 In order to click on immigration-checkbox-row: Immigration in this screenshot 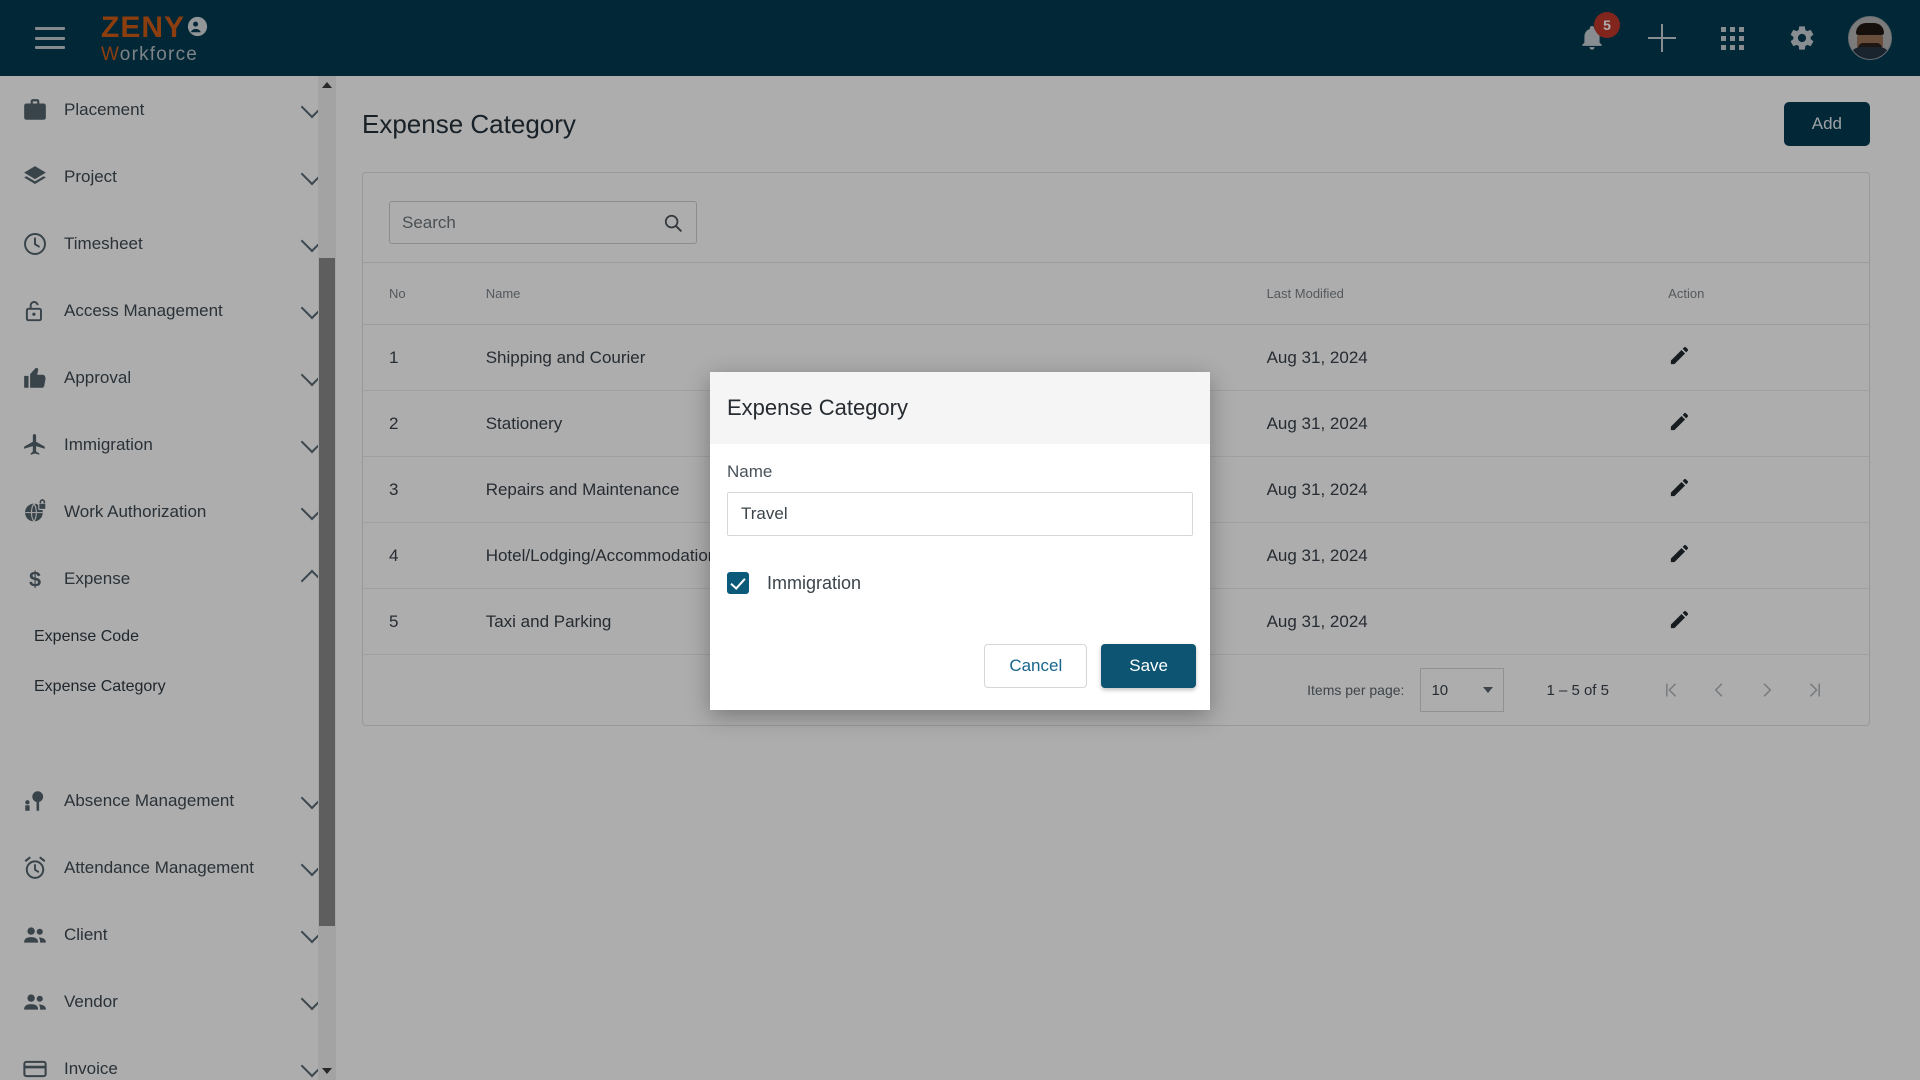, I will do `click(960, 583)`.